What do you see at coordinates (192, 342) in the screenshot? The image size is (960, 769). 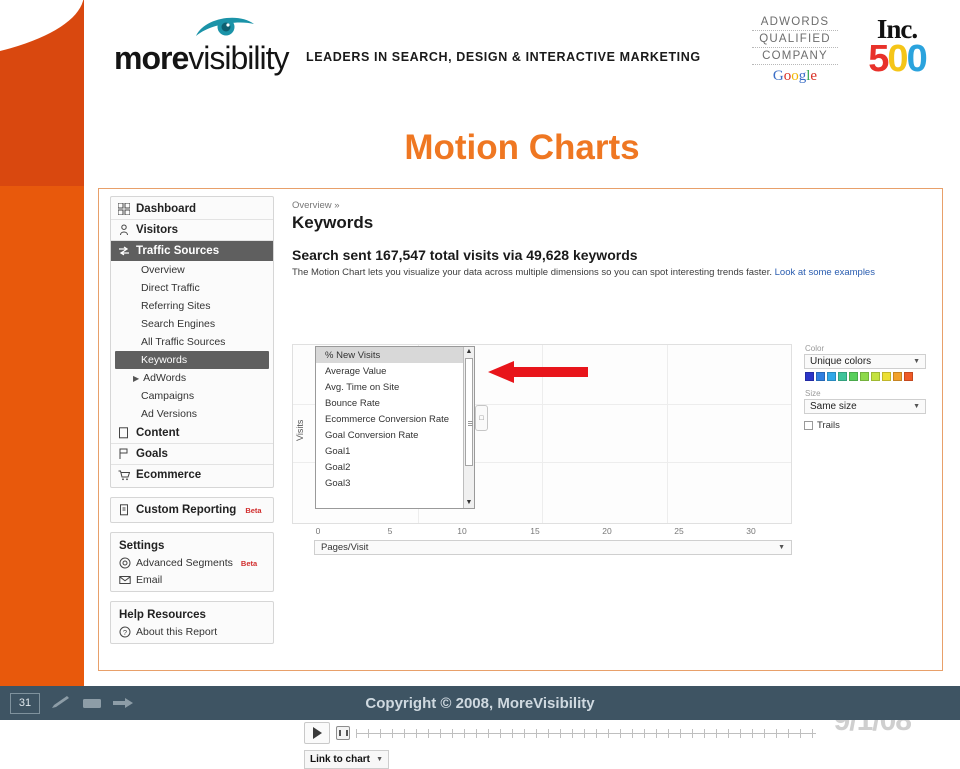 I see `sidebar-subitem-all-traffic-sources: All Traffic Sources` at bounding box center [192, 342].